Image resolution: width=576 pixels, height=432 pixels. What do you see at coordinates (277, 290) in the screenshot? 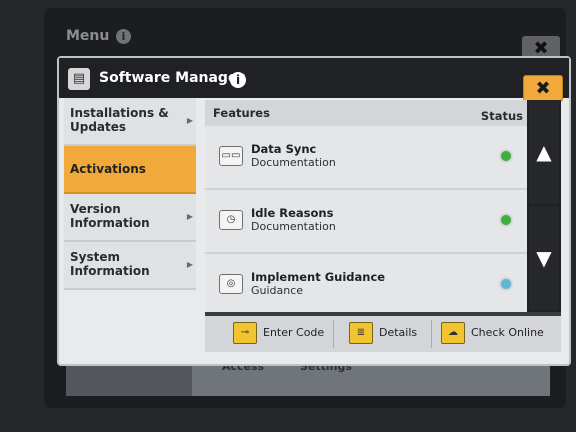
I see `feature-category: Guidance` at bounding box center [277, 290].